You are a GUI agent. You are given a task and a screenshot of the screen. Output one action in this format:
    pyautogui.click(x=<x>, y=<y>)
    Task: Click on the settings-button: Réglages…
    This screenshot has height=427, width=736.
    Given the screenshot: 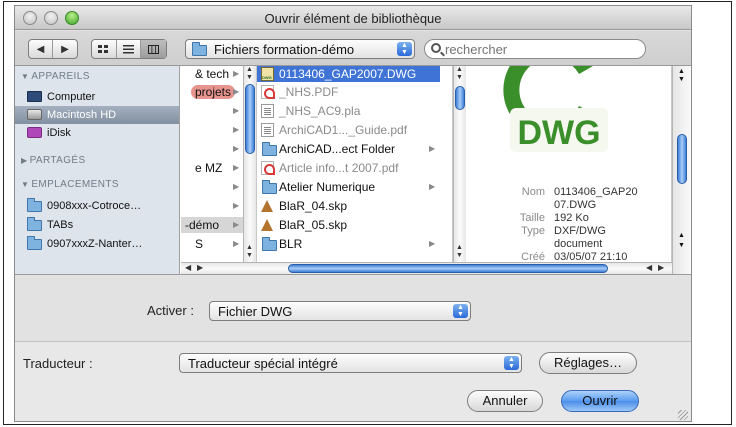 What is the action you would take?
    pyautogui.click(x=588, y=363)
    